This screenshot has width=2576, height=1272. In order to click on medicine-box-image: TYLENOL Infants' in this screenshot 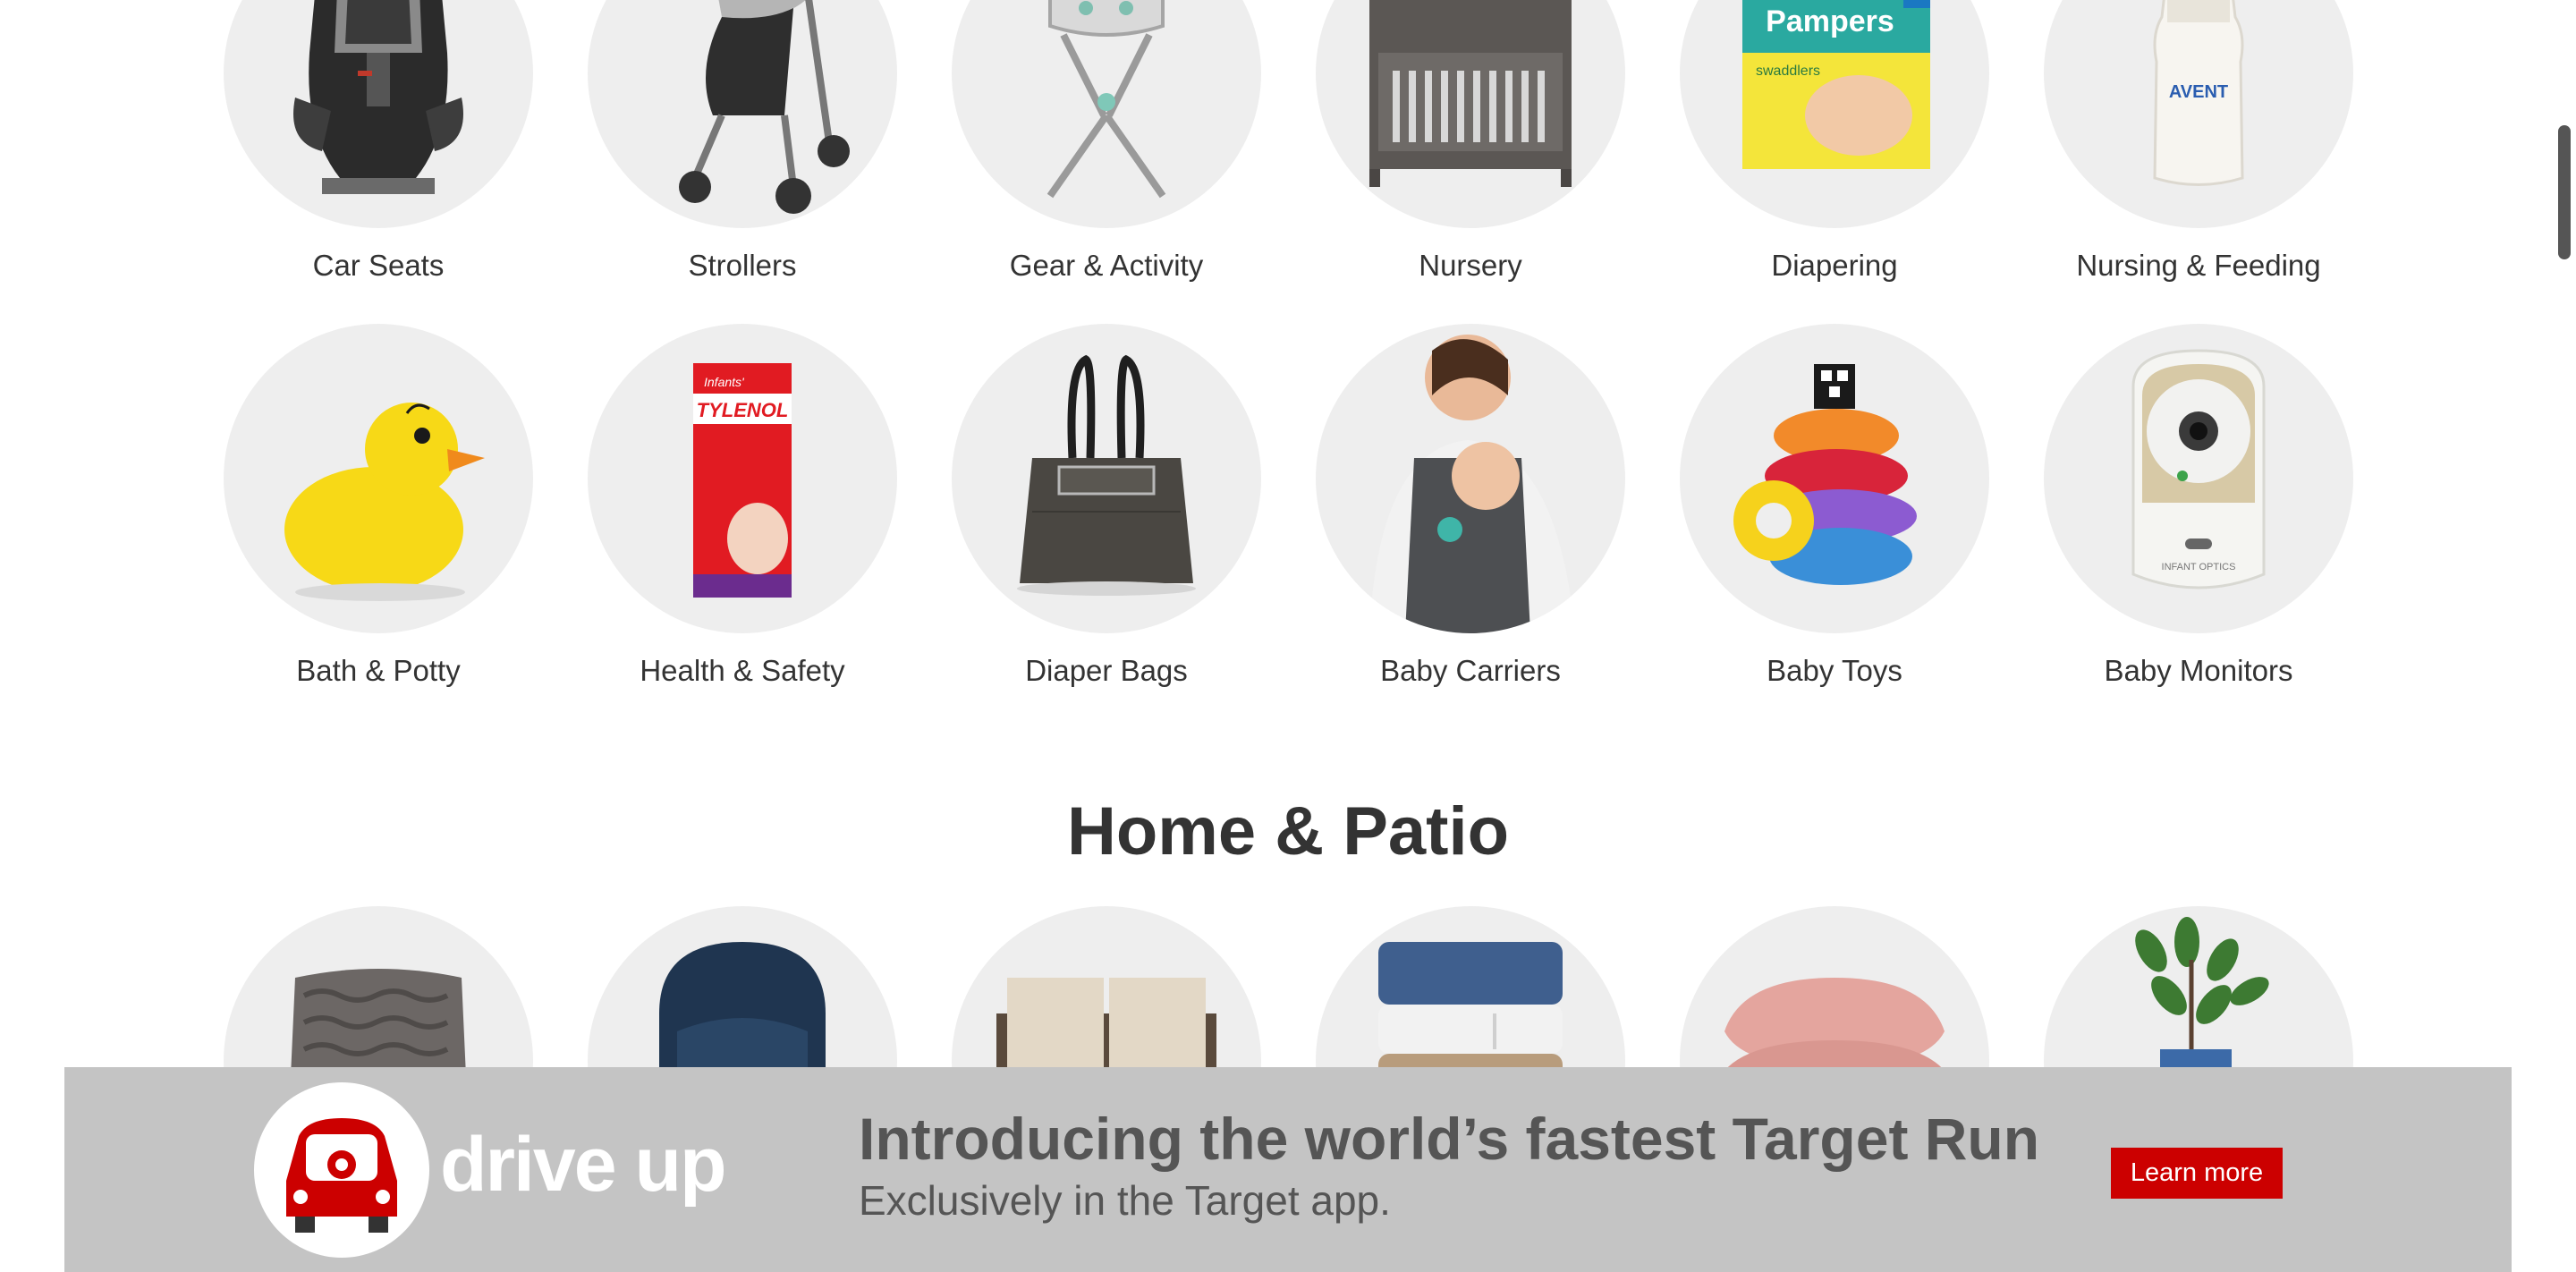, I will do `click(742, 478)`.